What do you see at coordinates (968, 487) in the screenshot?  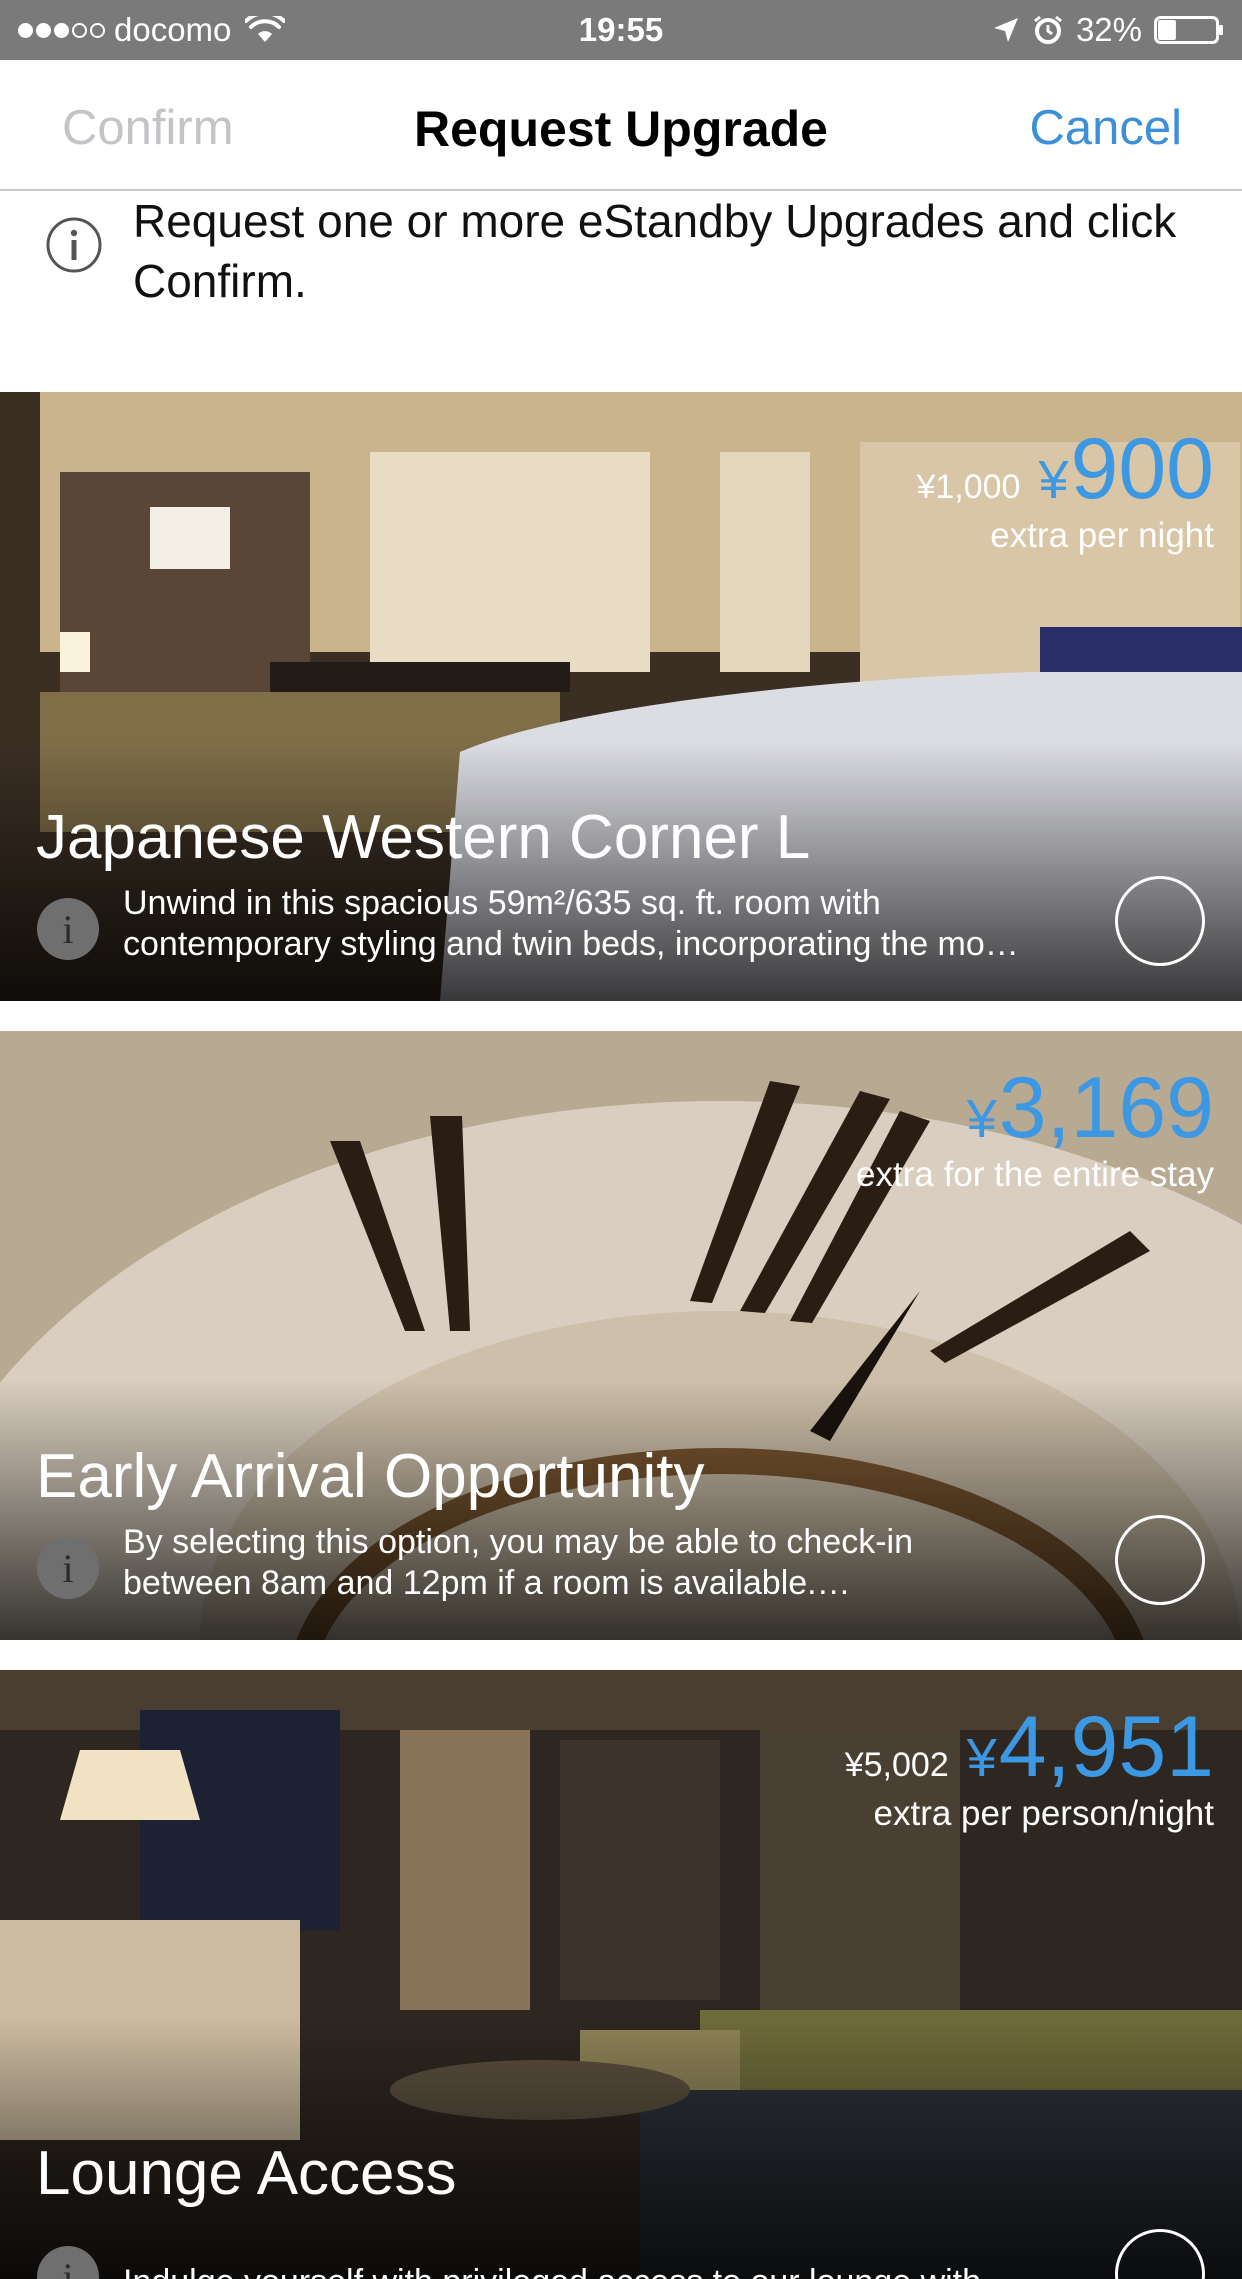 I see `original-price: ¥1,000` at bounding box center [968, 487].